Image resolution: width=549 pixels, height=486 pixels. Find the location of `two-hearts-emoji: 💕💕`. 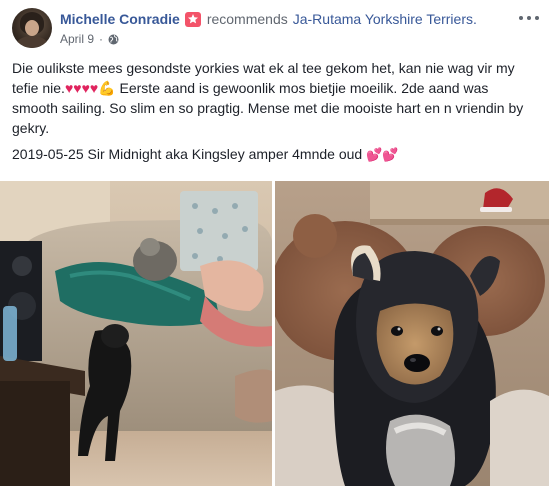

two-hearts-emoji: 💕💕 is located at coordinates (382, 154).